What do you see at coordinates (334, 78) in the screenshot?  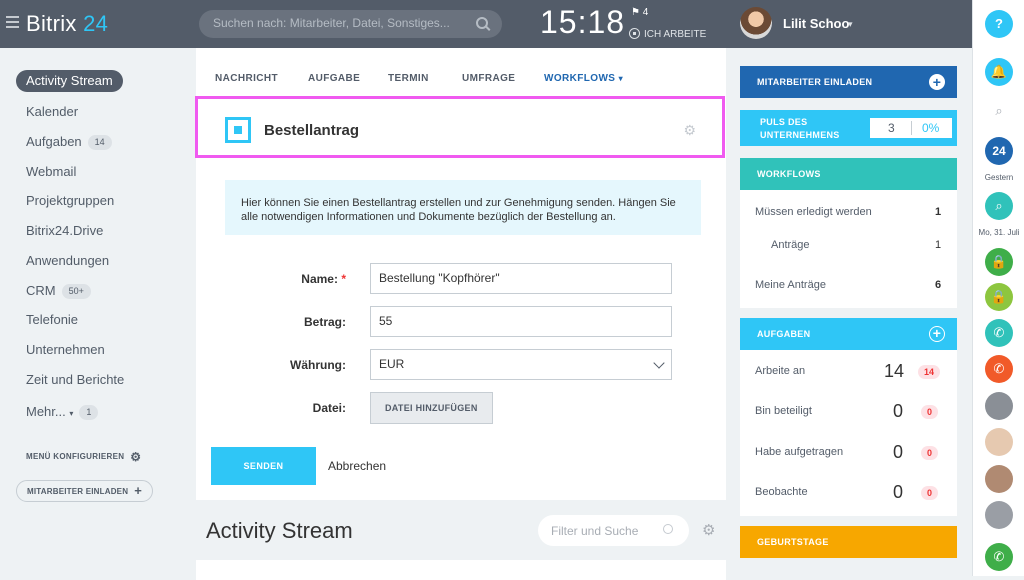 I see `tab-aufgabe: AUFGABE` at bounding box center [334, 78].